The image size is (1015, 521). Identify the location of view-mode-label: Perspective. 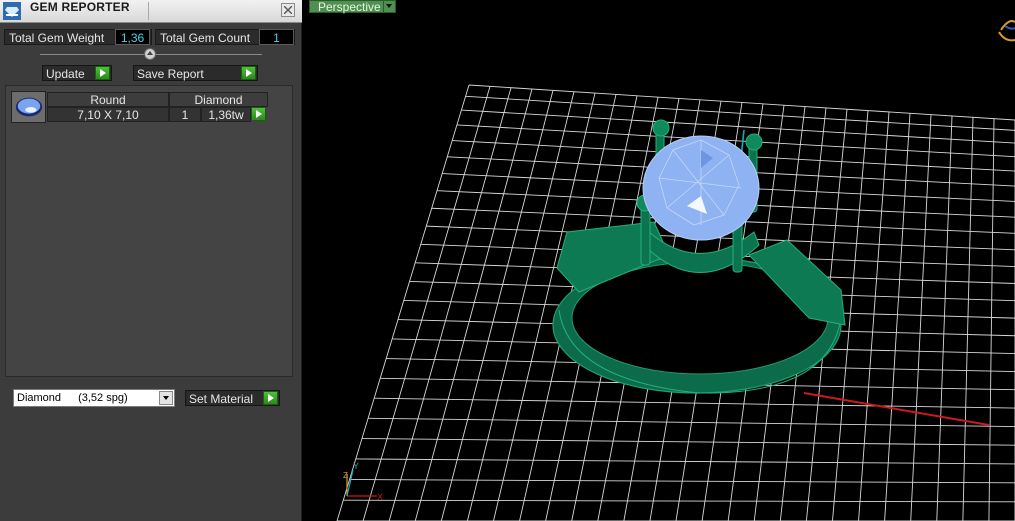
(348, 6).